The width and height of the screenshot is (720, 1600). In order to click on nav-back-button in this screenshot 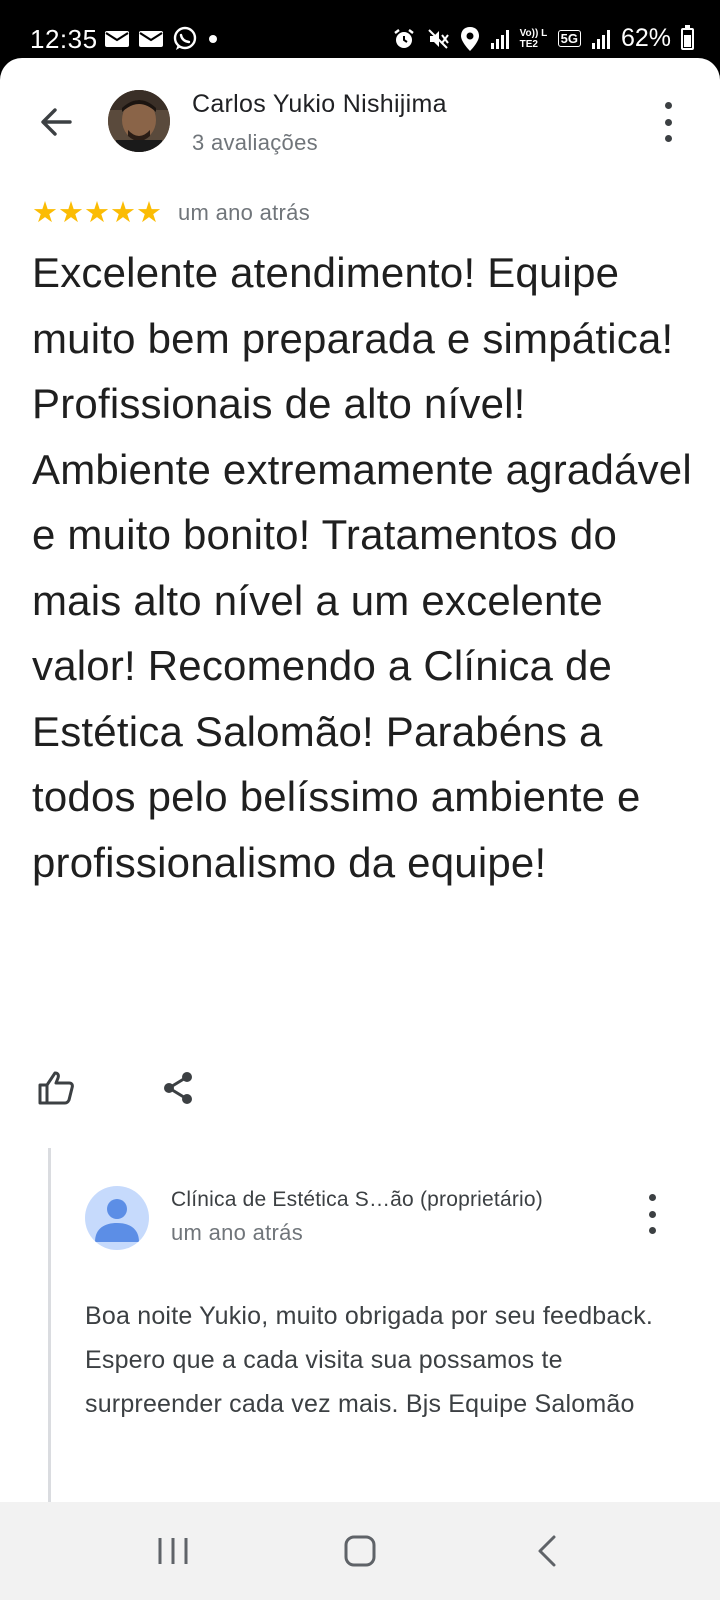, I will do `click(547, 1551)`.